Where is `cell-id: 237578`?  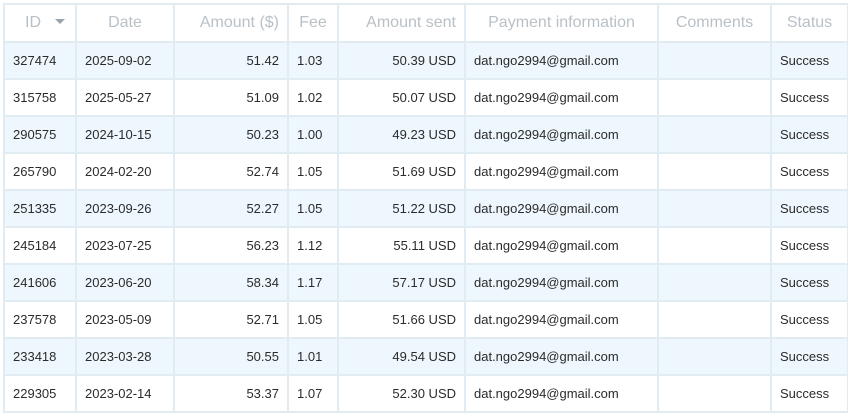
cell-id: 237578 is located at coordinates (40, 319).